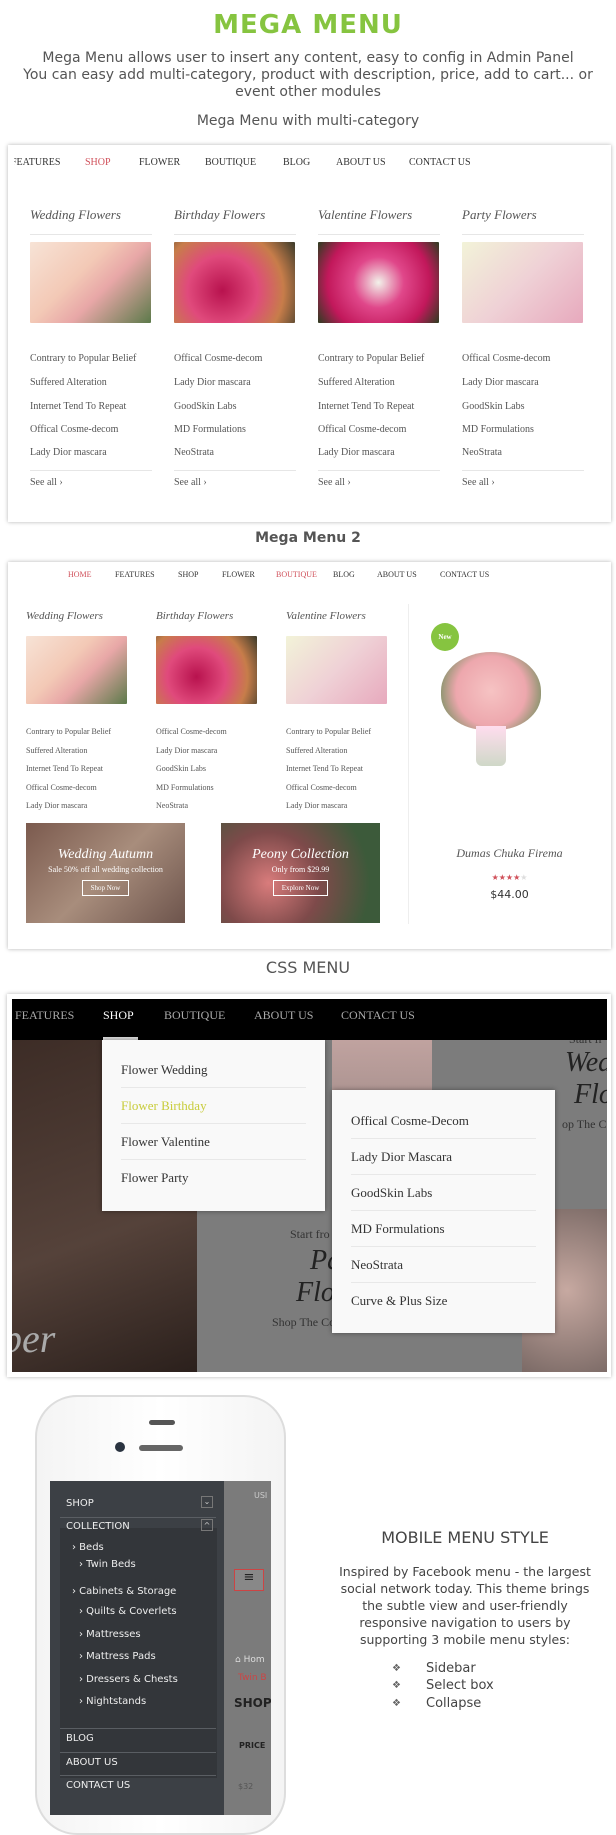  Describe the element at coordinates (213, 1178) in the screenshot. I see `dropdown-item: Flower Party` at that location.